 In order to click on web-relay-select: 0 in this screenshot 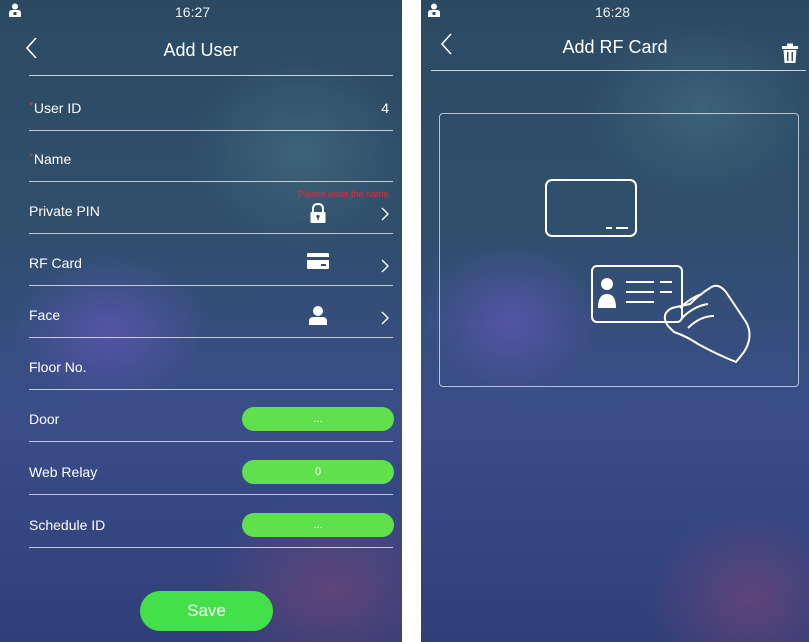, I will do `click(318, 472)`.